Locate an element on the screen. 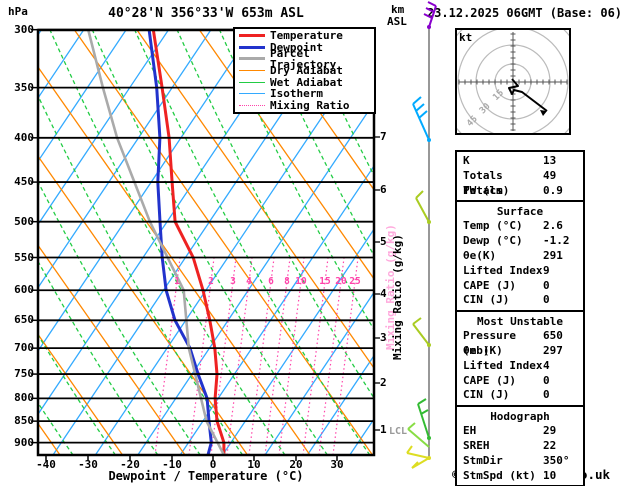  indices-row-value: 29 is located at coordinates (550, 431).